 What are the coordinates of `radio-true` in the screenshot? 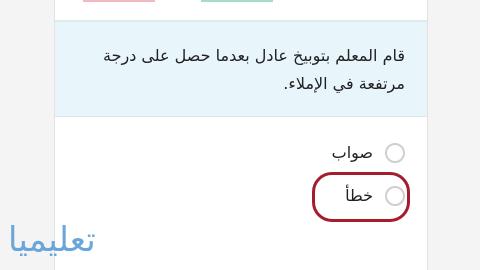 It's located at (395, 153).